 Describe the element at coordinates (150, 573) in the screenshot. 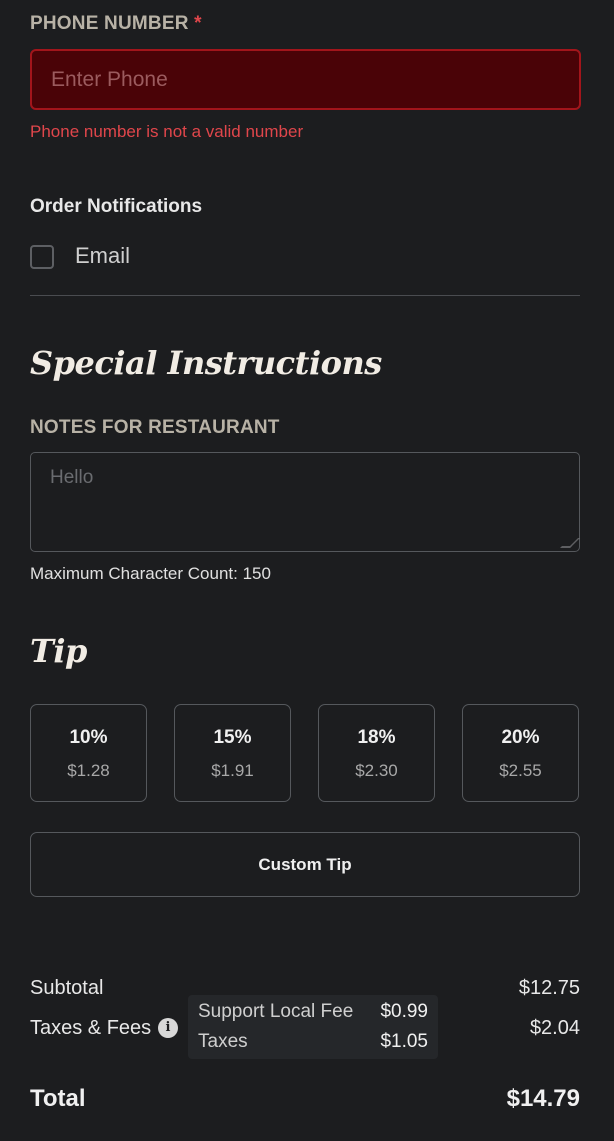

I see `max-character-count: Maximum Character Count: 150` at that location.